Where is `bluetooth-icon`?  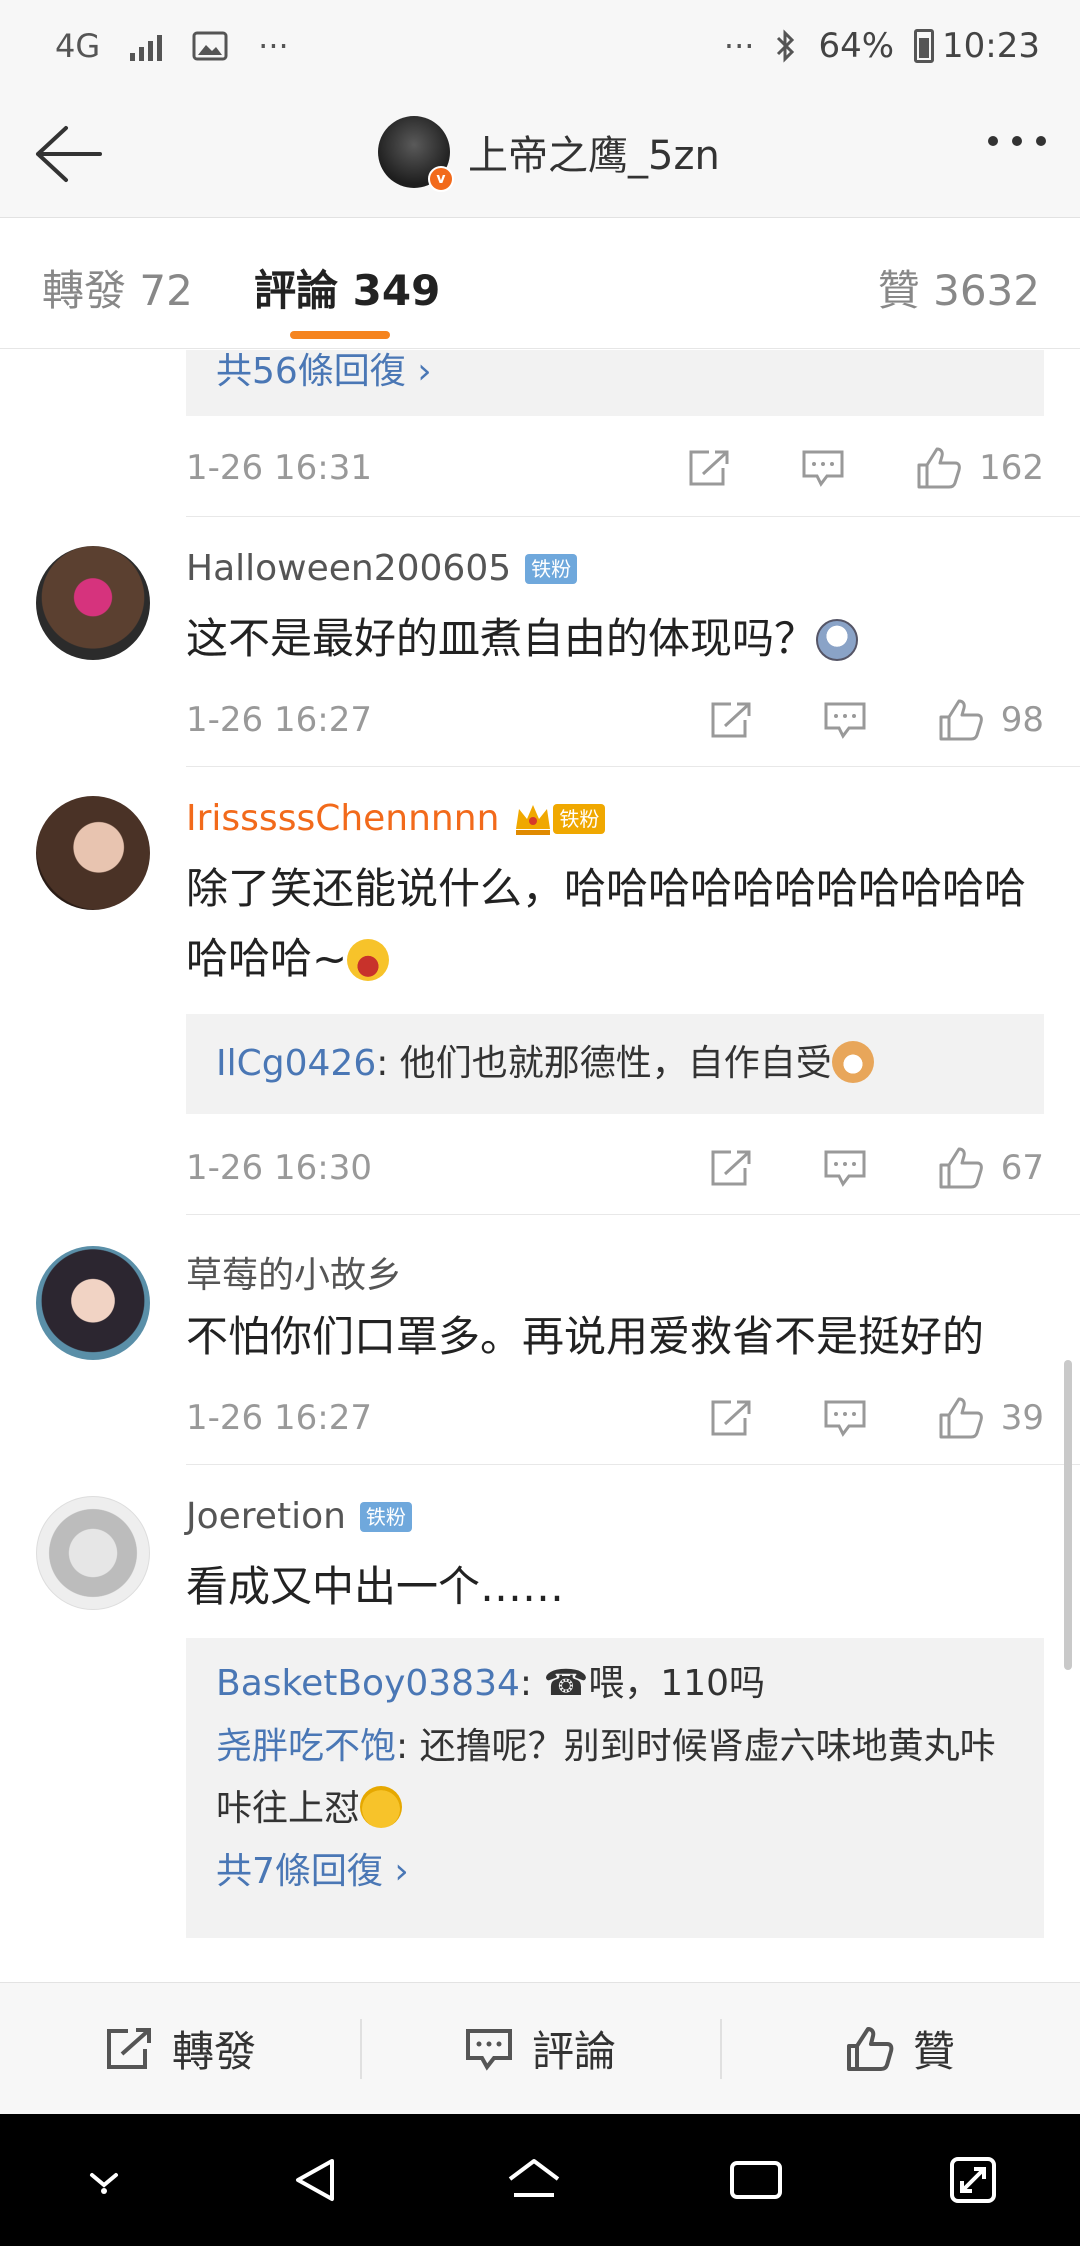 bluetooth-icon is located at coordinates (786, 46).